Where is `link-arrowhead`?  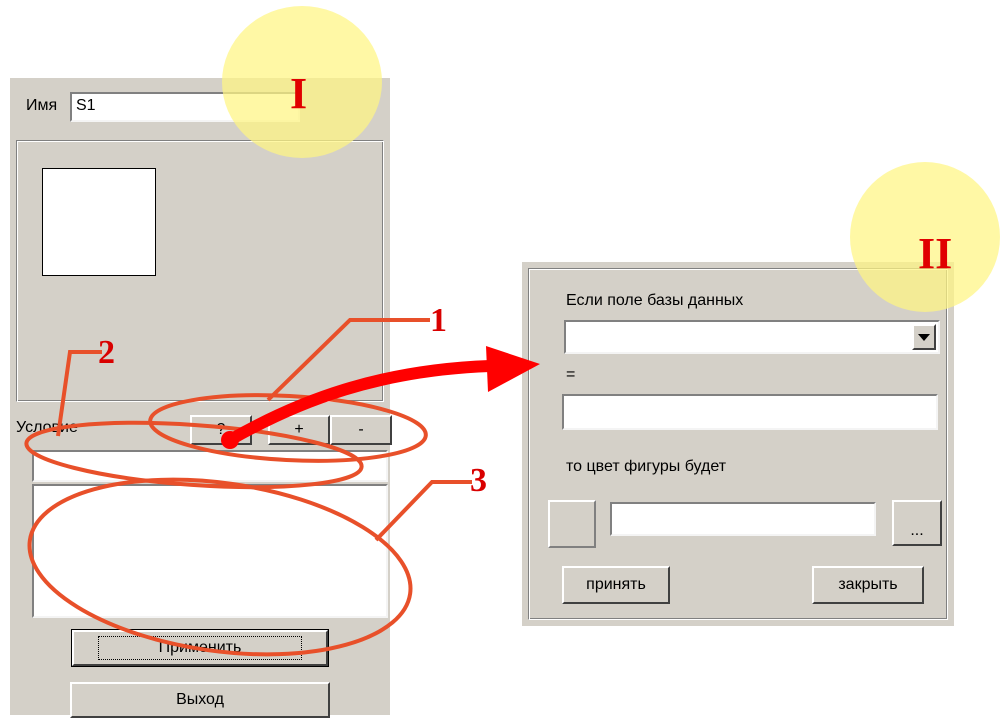 link-arrowhead is located at coordinates (513, 369).